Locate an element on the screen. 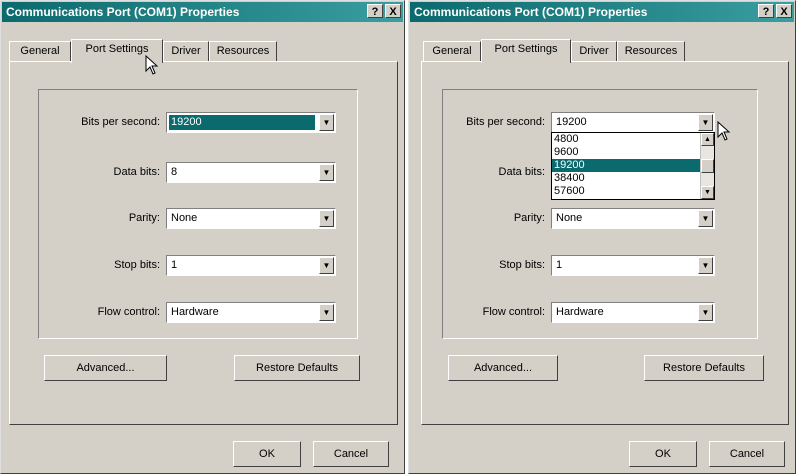 The width and height of the screenshot is (798, 476). combo-value: 8 is located at coordinates (174, 172).